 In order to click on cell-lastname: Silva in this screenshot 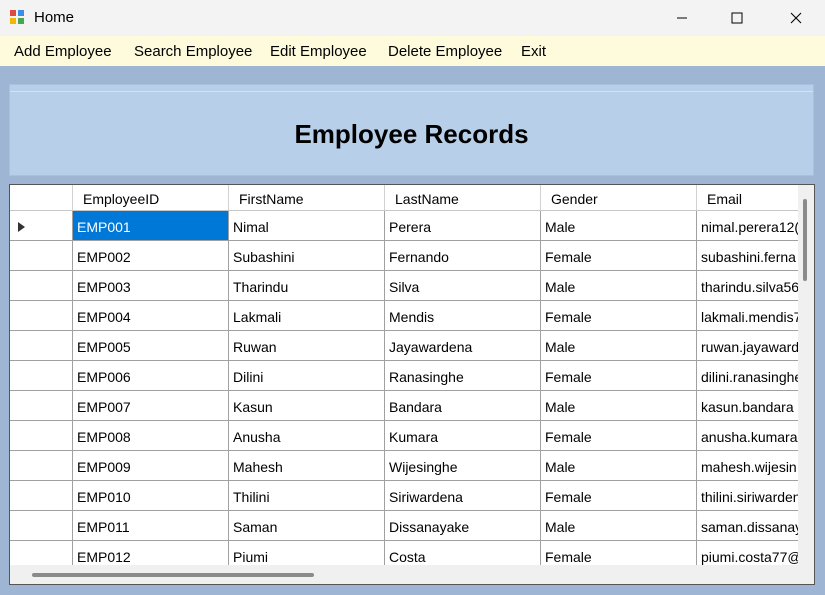, I will do `click(463, 286)`.